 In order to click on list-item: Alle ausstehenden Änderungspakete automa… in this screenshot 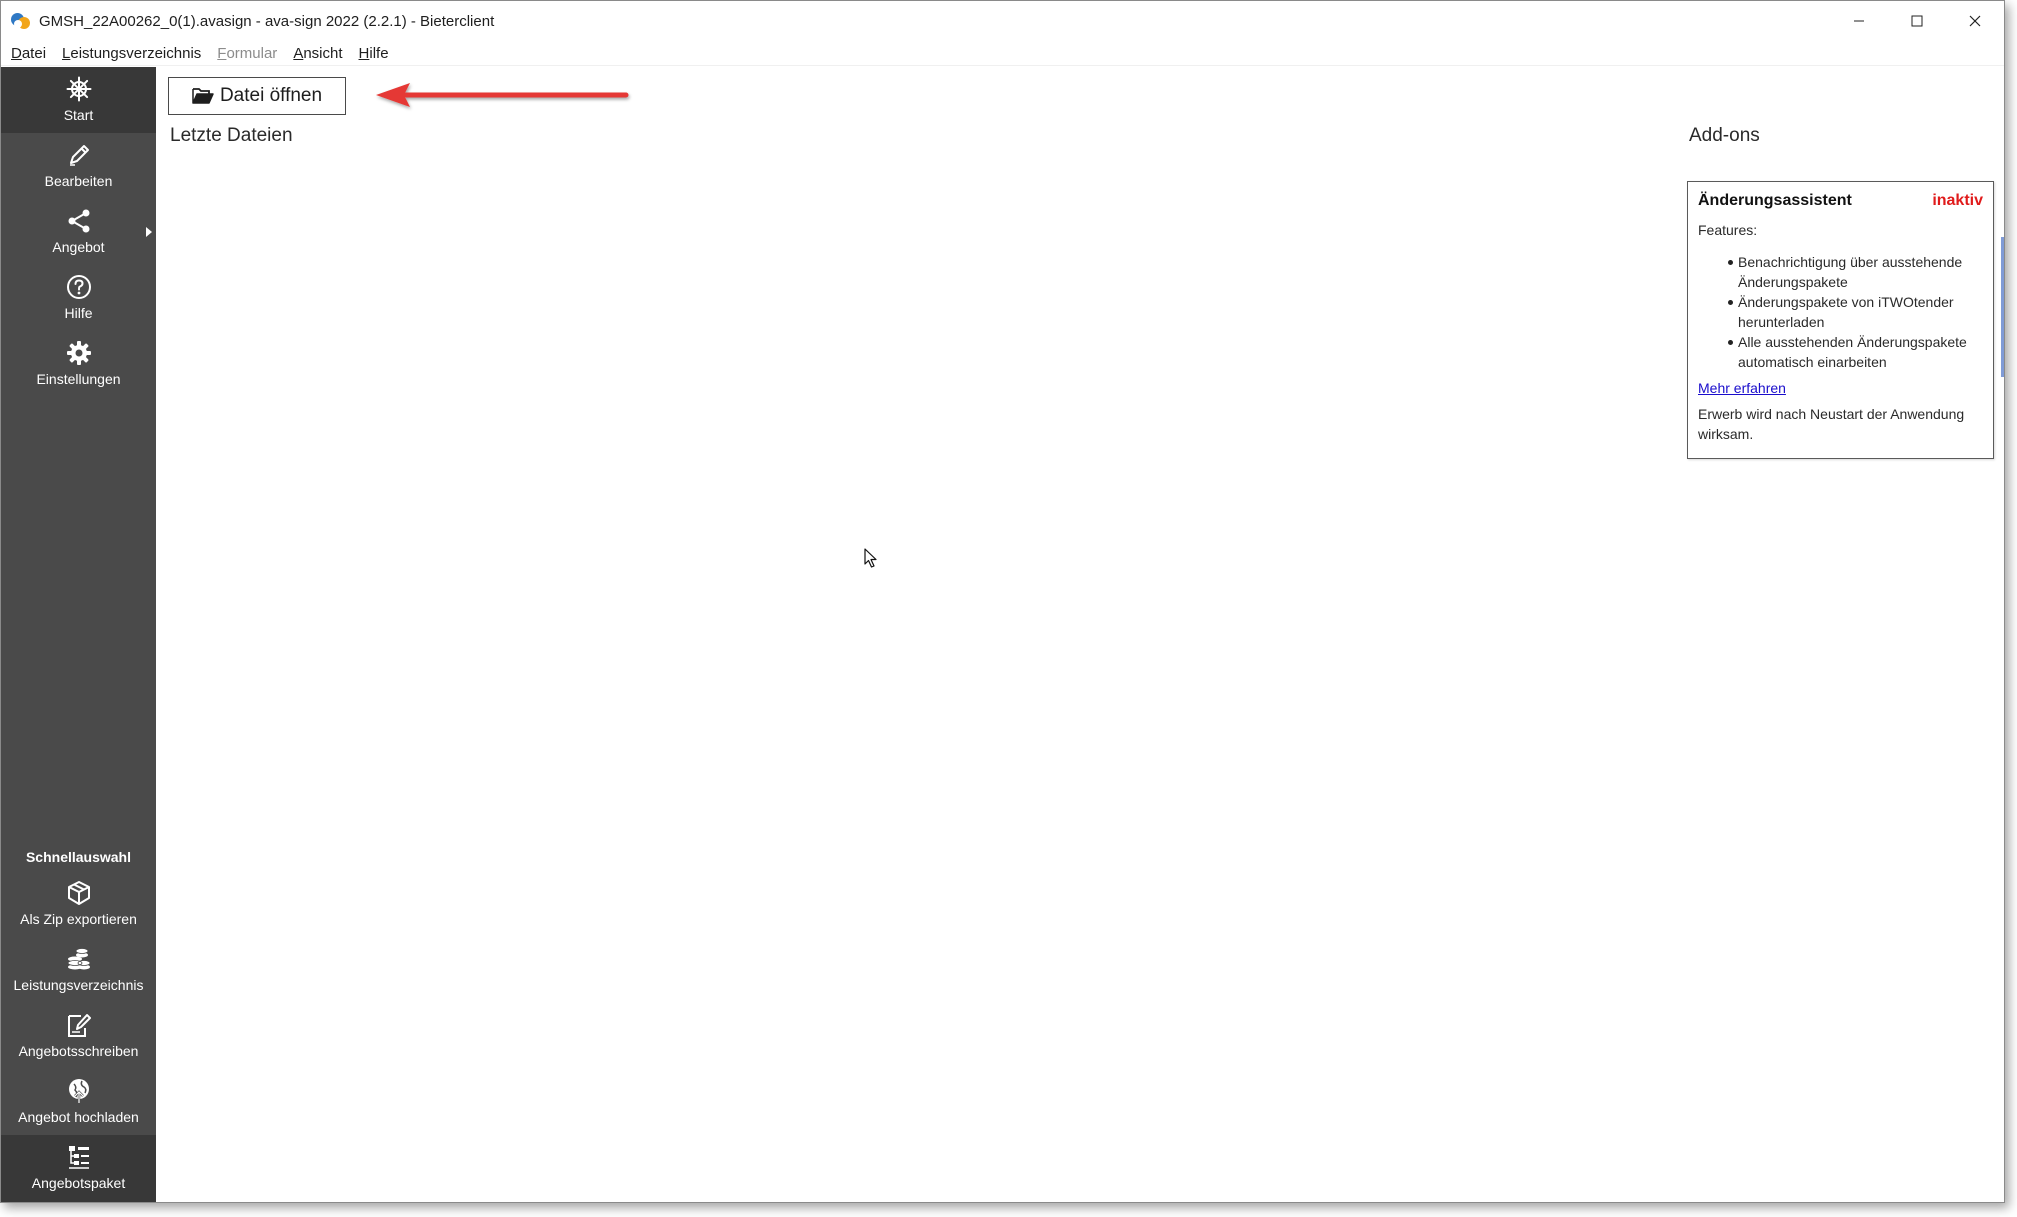, I will do `click(1855, 352)`.